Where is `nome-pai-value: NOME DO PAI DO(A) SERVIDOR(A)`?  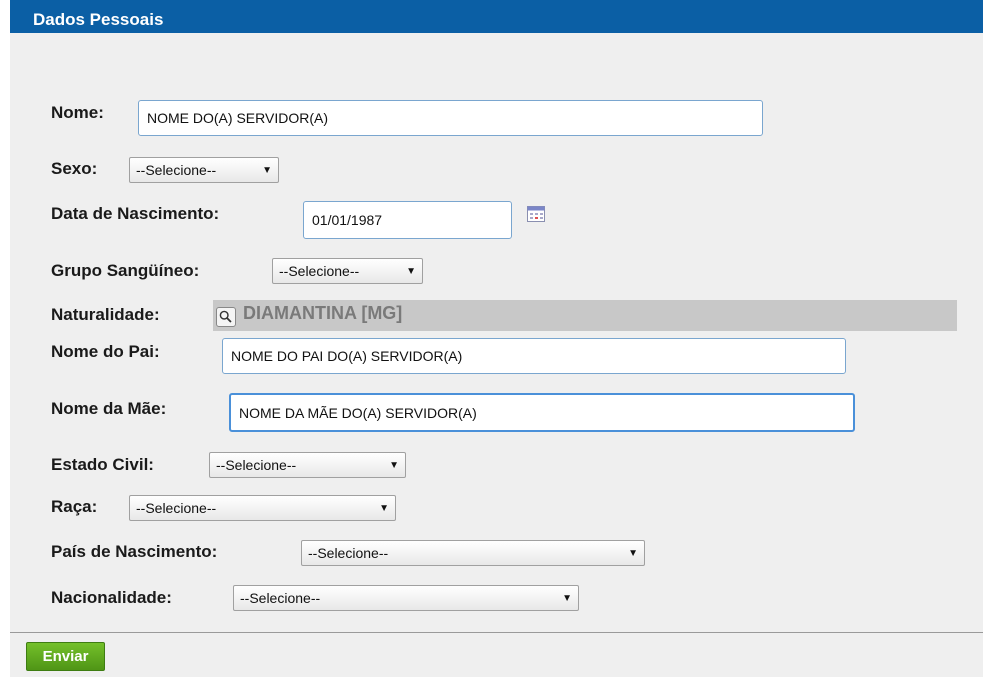
nome-pai-value: NOME DO PAI DO(A) SERVIDOR(A) is located at coordinates (347, 356).